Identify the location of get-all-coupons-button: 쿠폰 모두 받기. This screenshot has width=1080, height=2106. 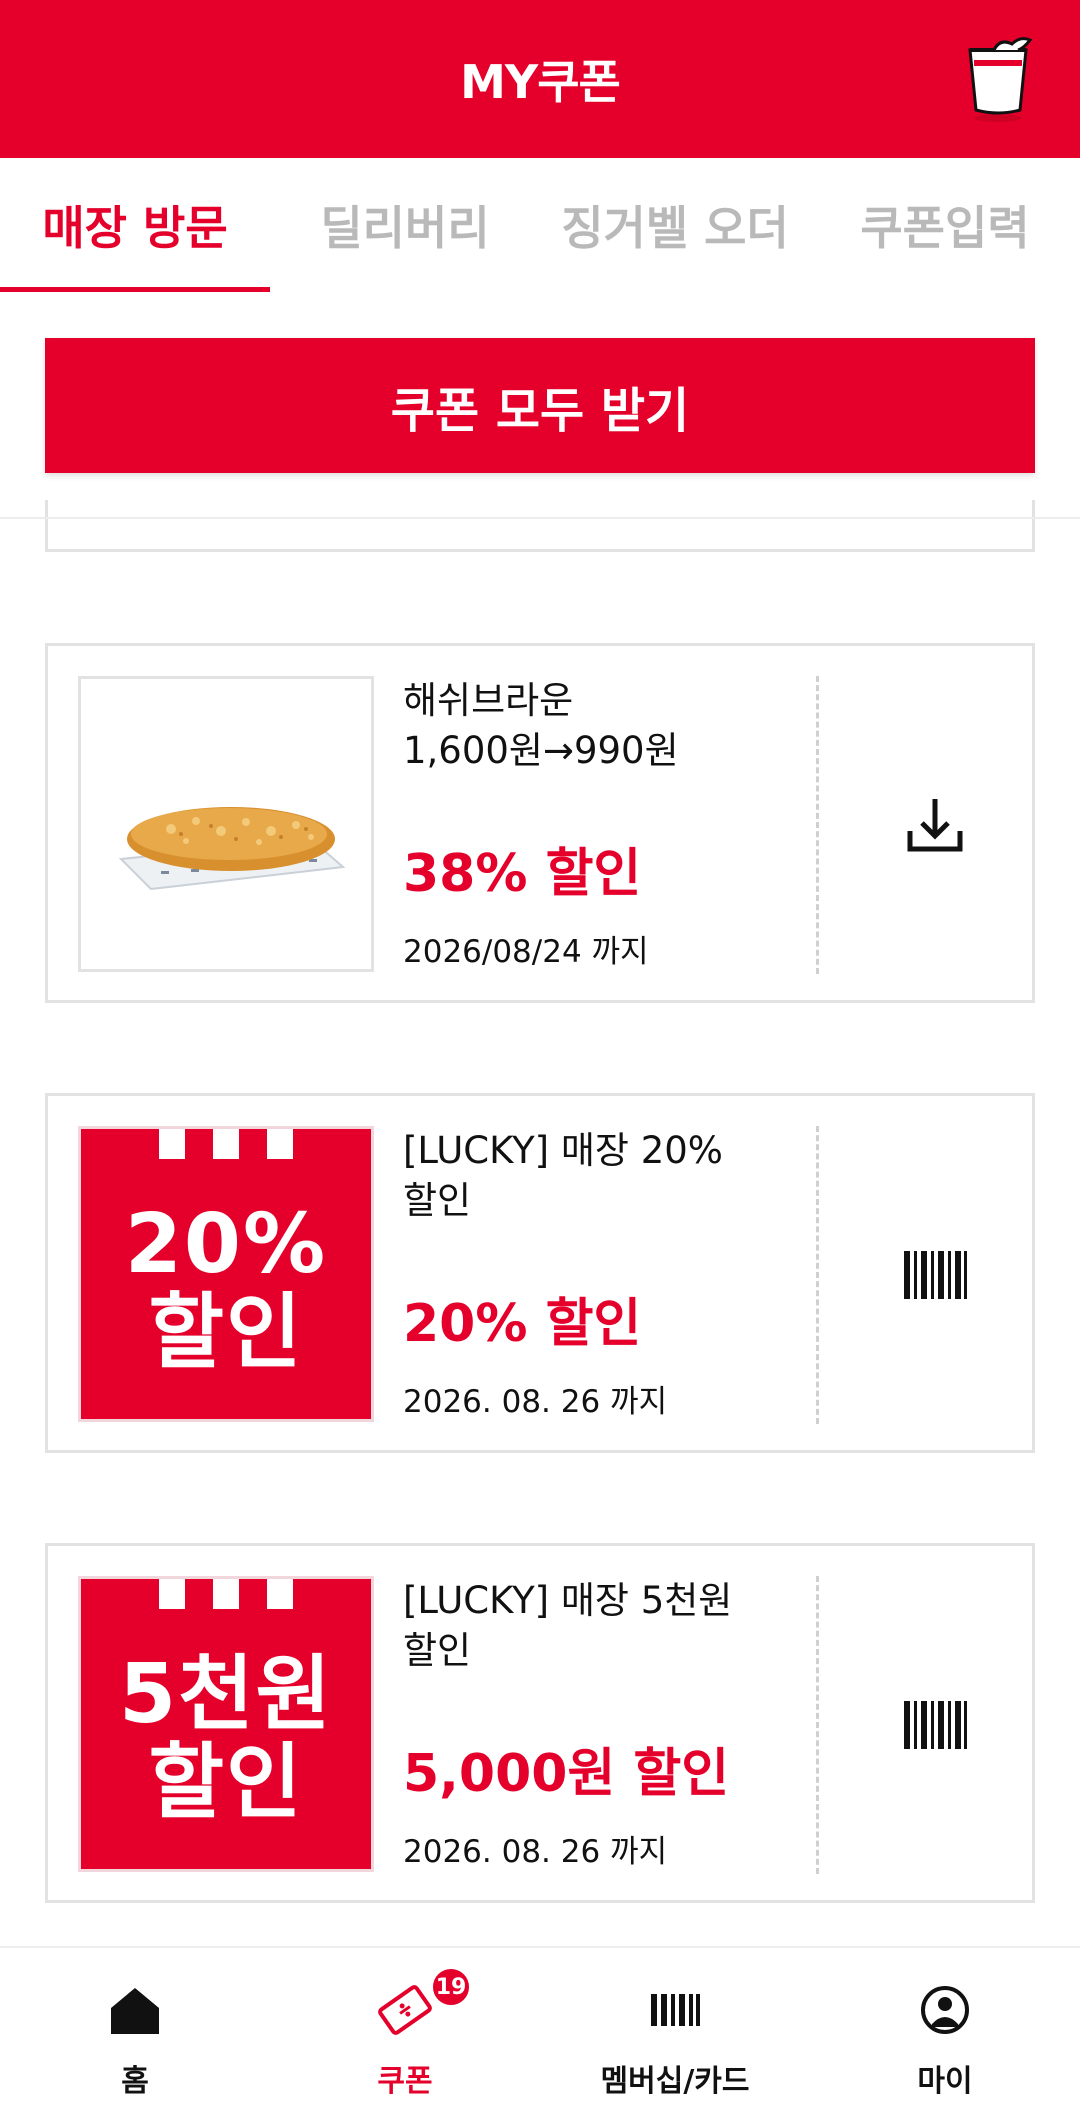
(540, 405).